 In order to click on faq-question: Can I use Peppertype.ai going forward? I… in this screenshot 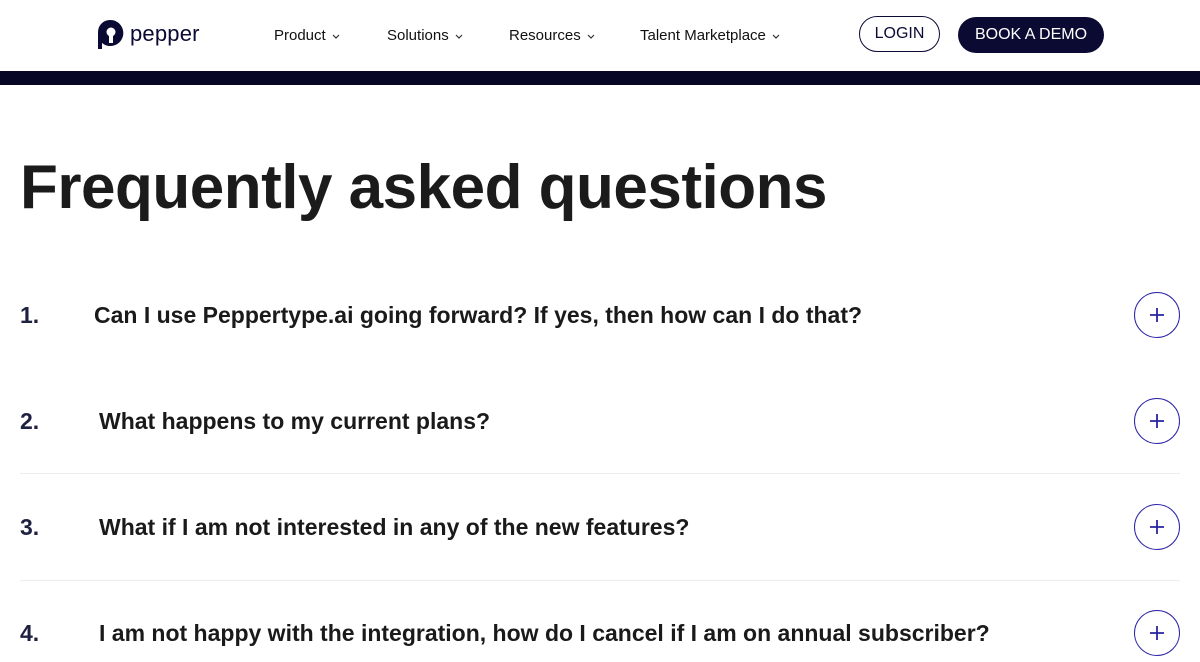, I will do `click(478, 315)`.